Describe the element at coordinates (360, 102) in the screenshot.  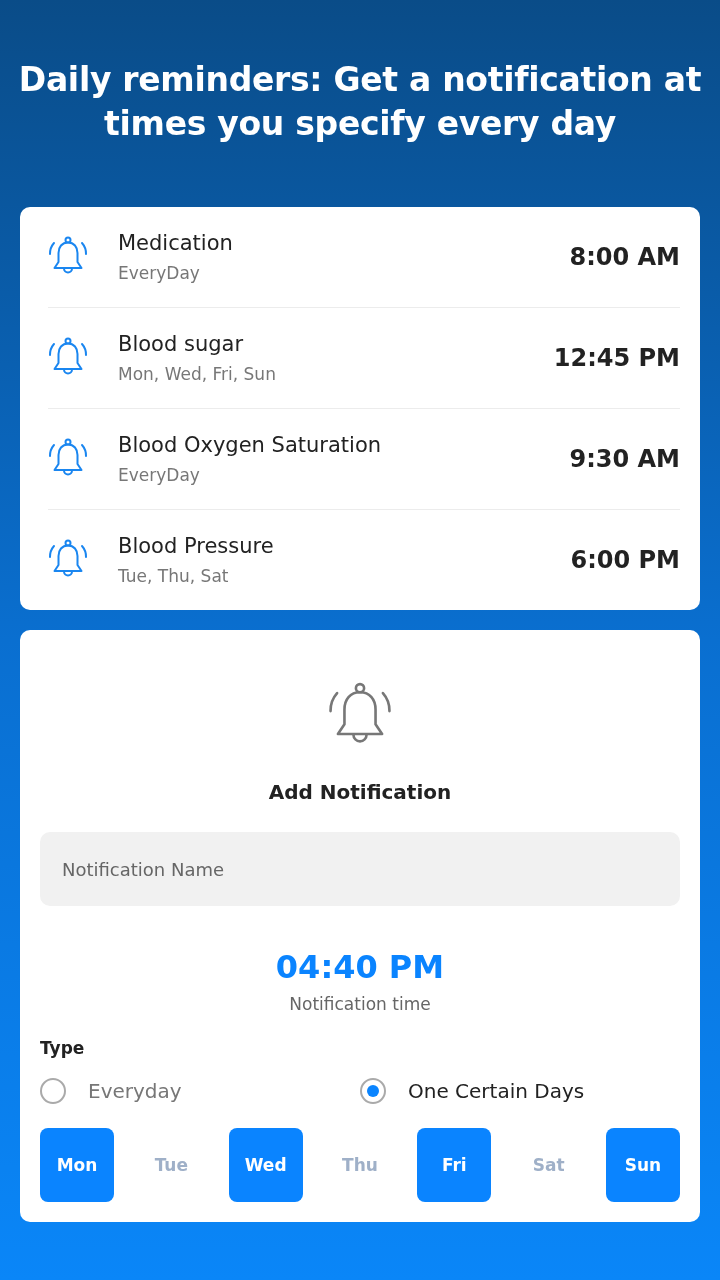
I see `headline: Daily reminders: Get a notification at times you specify every day` at that location.